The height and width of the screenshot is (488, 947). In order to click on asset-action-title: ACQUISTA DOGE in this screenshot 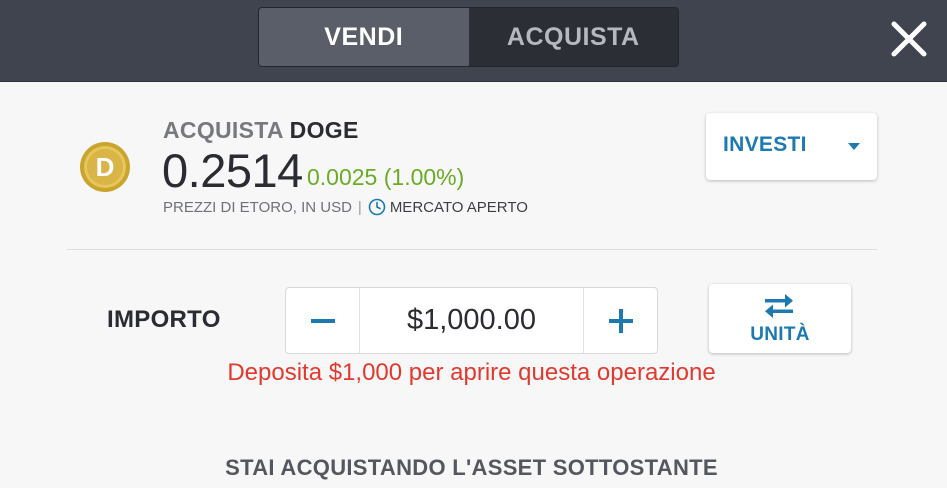, I will do `click(261, 130)`.